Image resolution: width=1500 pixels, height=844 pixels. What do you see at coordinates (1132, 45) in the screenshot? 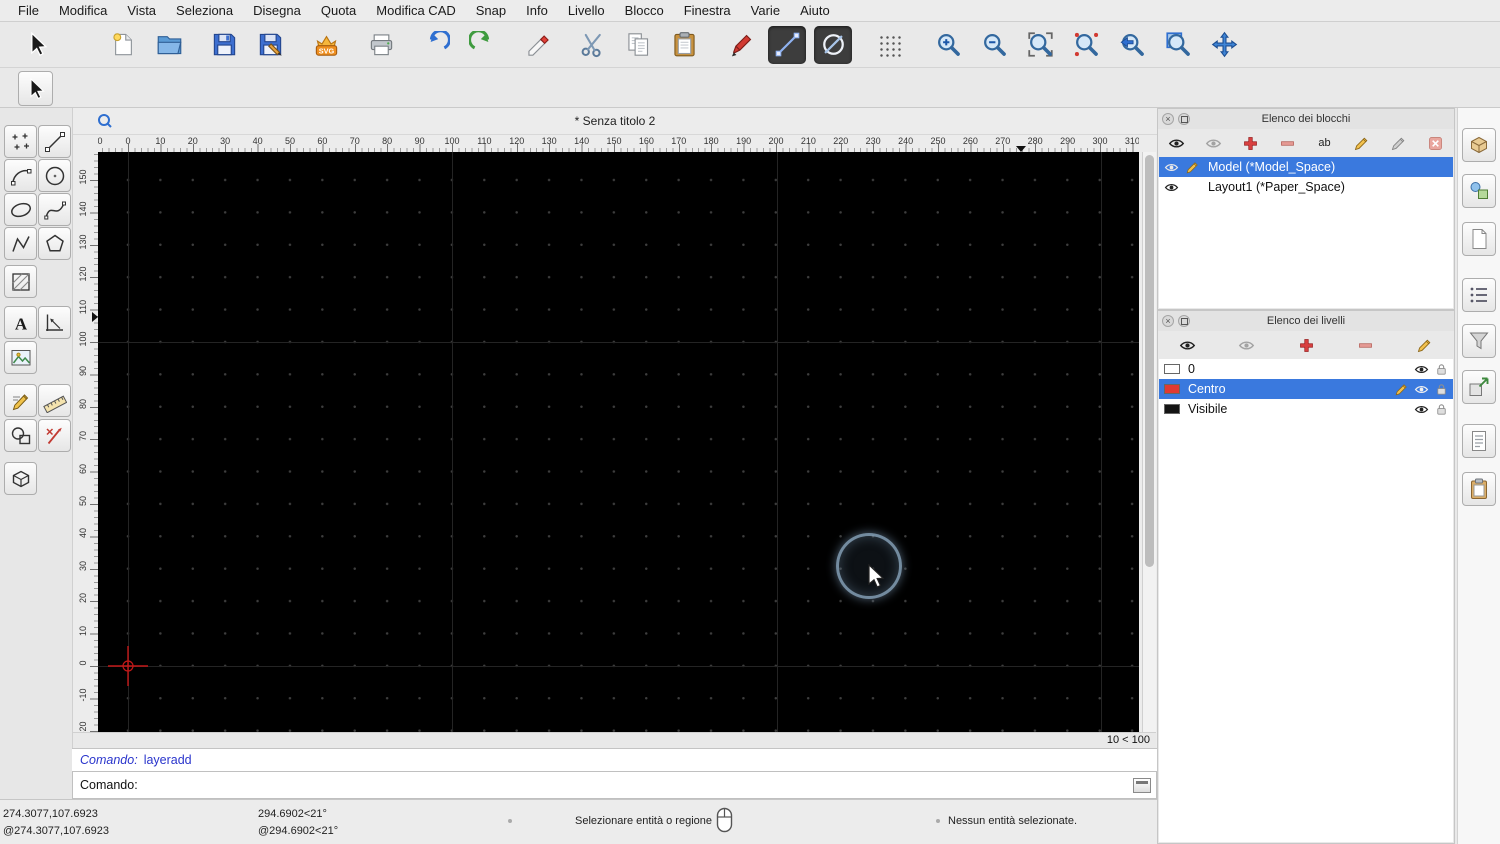
I see `zoom-previous-button` at bounding box center [1132, 45].